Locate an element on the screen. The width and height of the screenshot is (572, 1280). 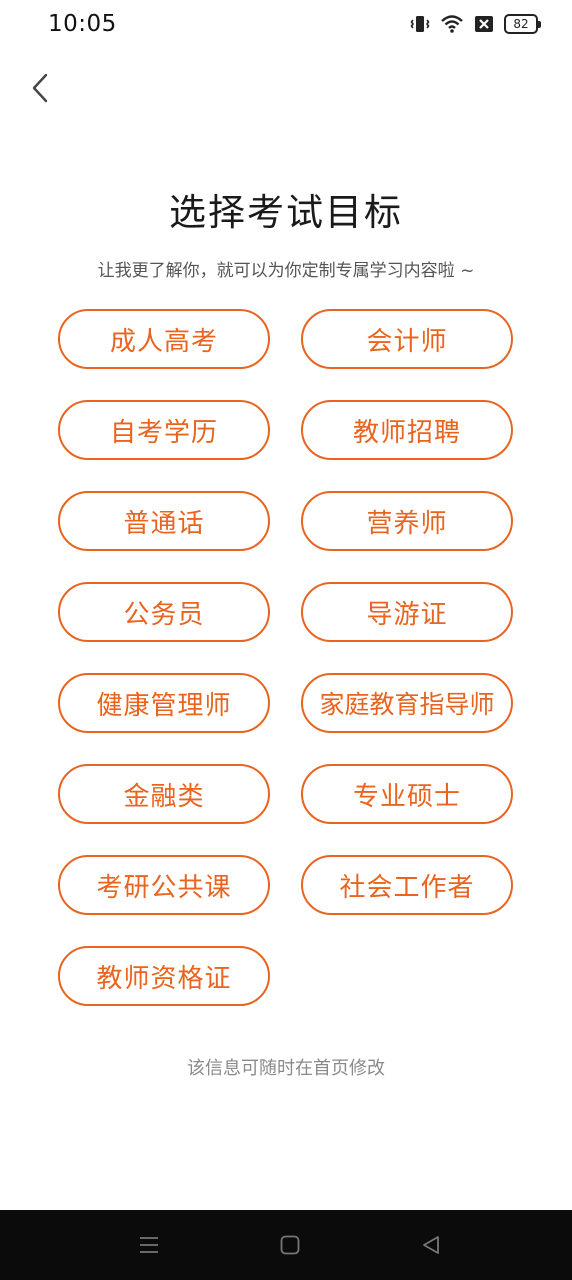
system-nav-bar is located at coordinates (286, 1245).